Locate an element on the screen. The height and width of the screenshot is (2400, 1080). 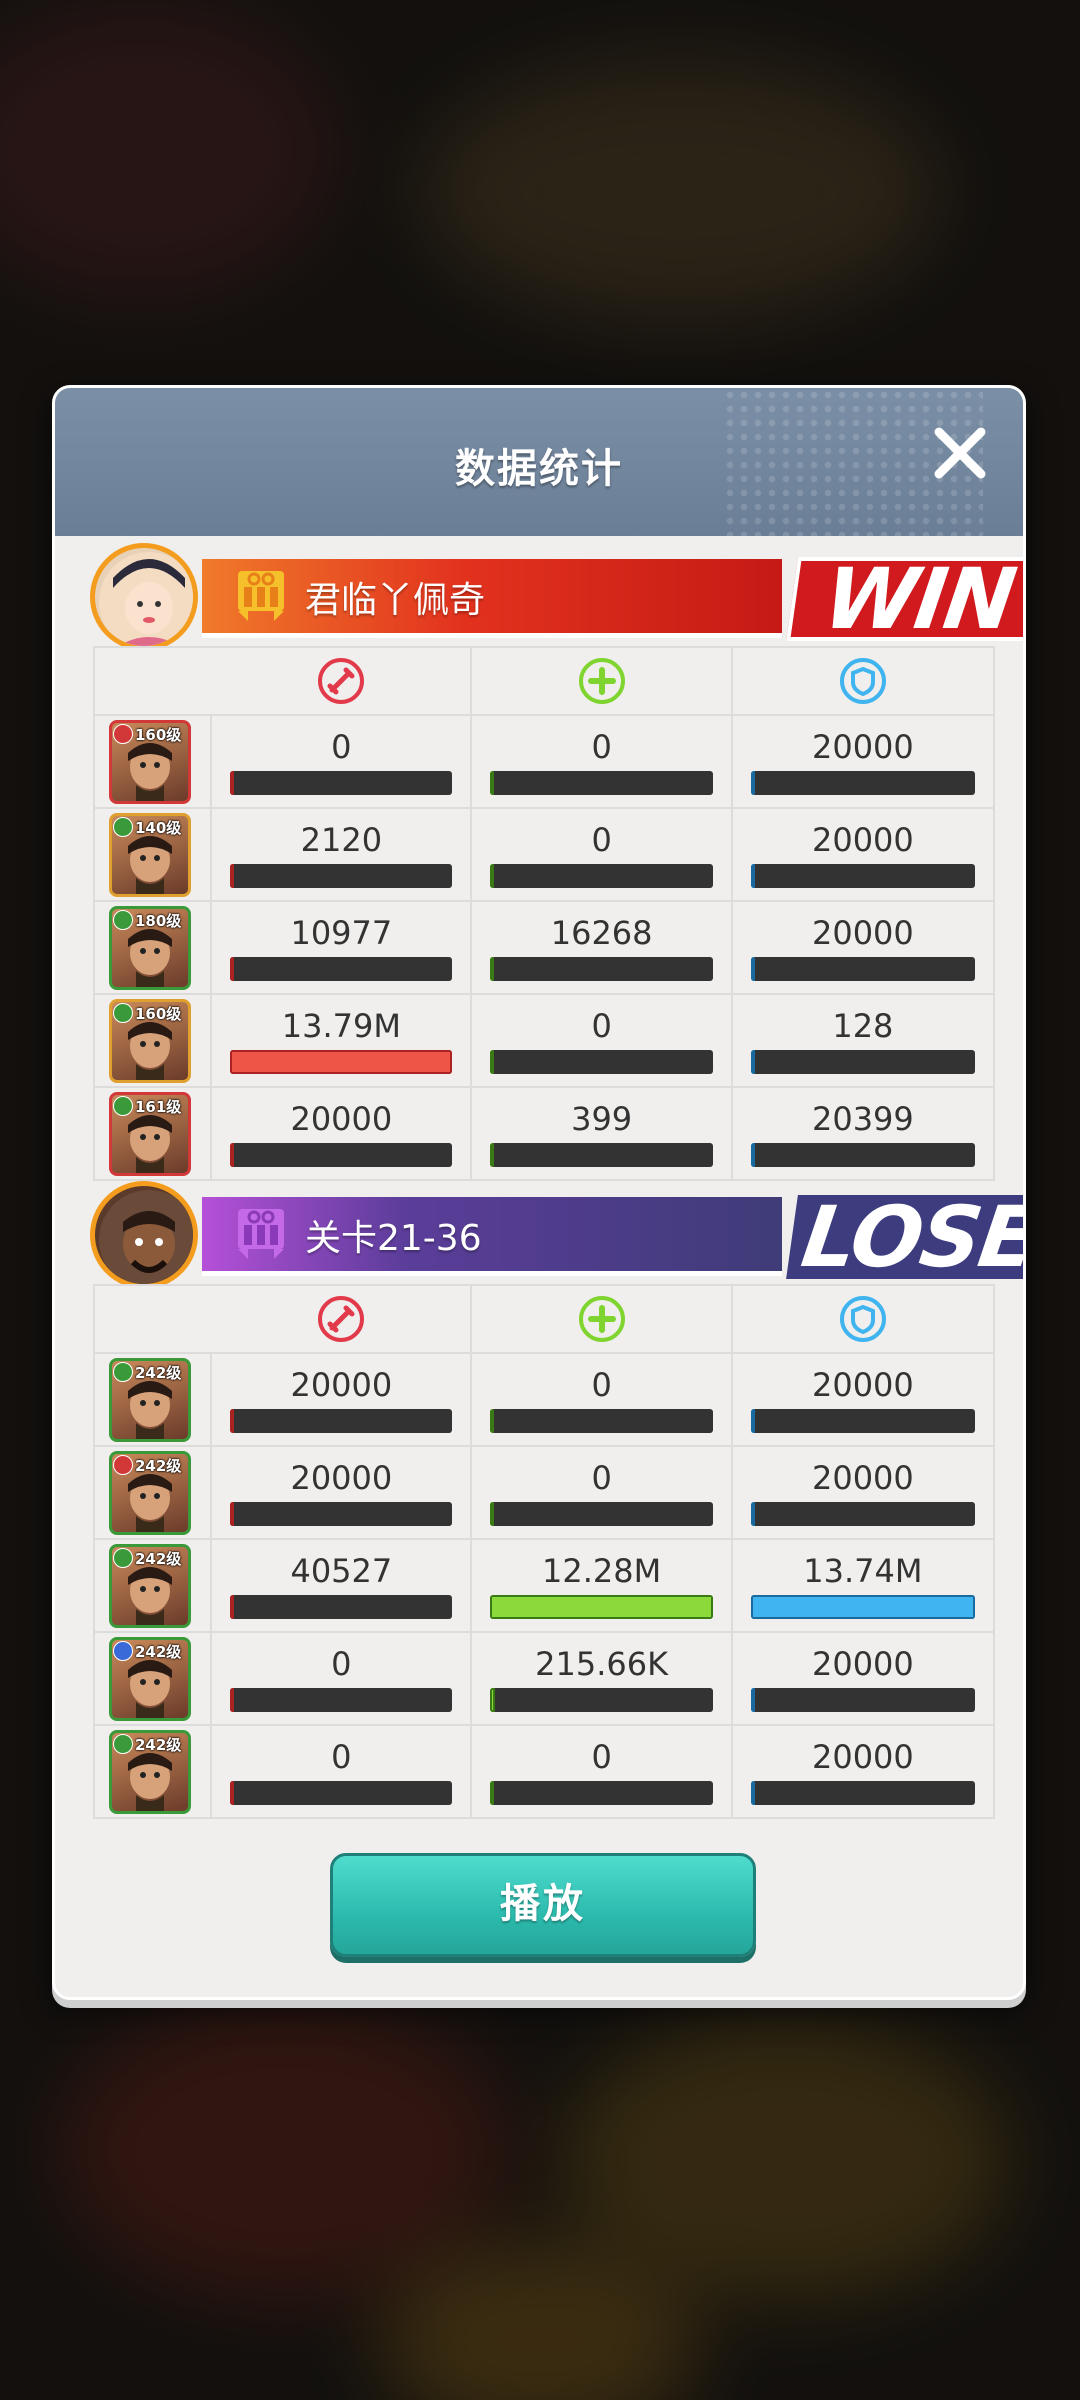
heal-stat-cell: 12.28M is located at coordinates (602, 1585).